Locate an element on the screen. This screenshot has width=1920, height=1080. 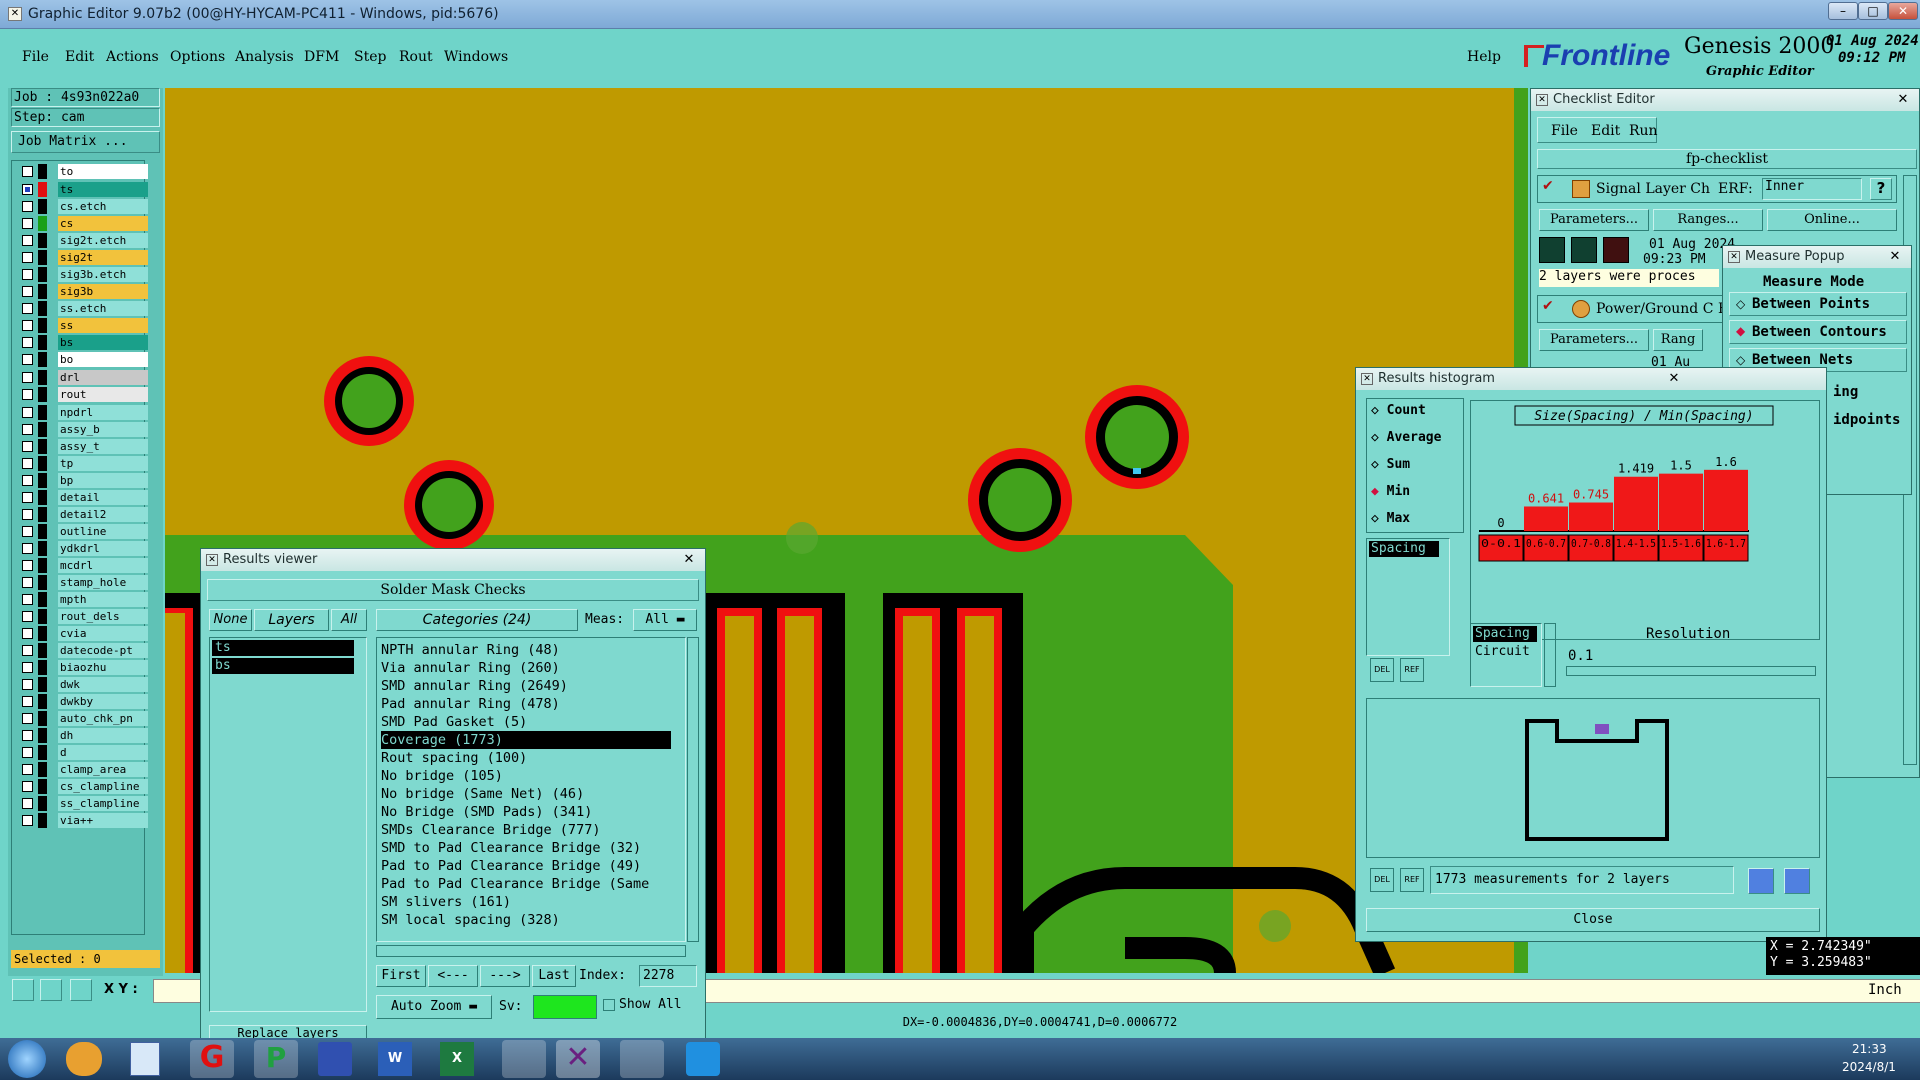
layer-row-dwk: dwk is located at coordinates (84, 684).